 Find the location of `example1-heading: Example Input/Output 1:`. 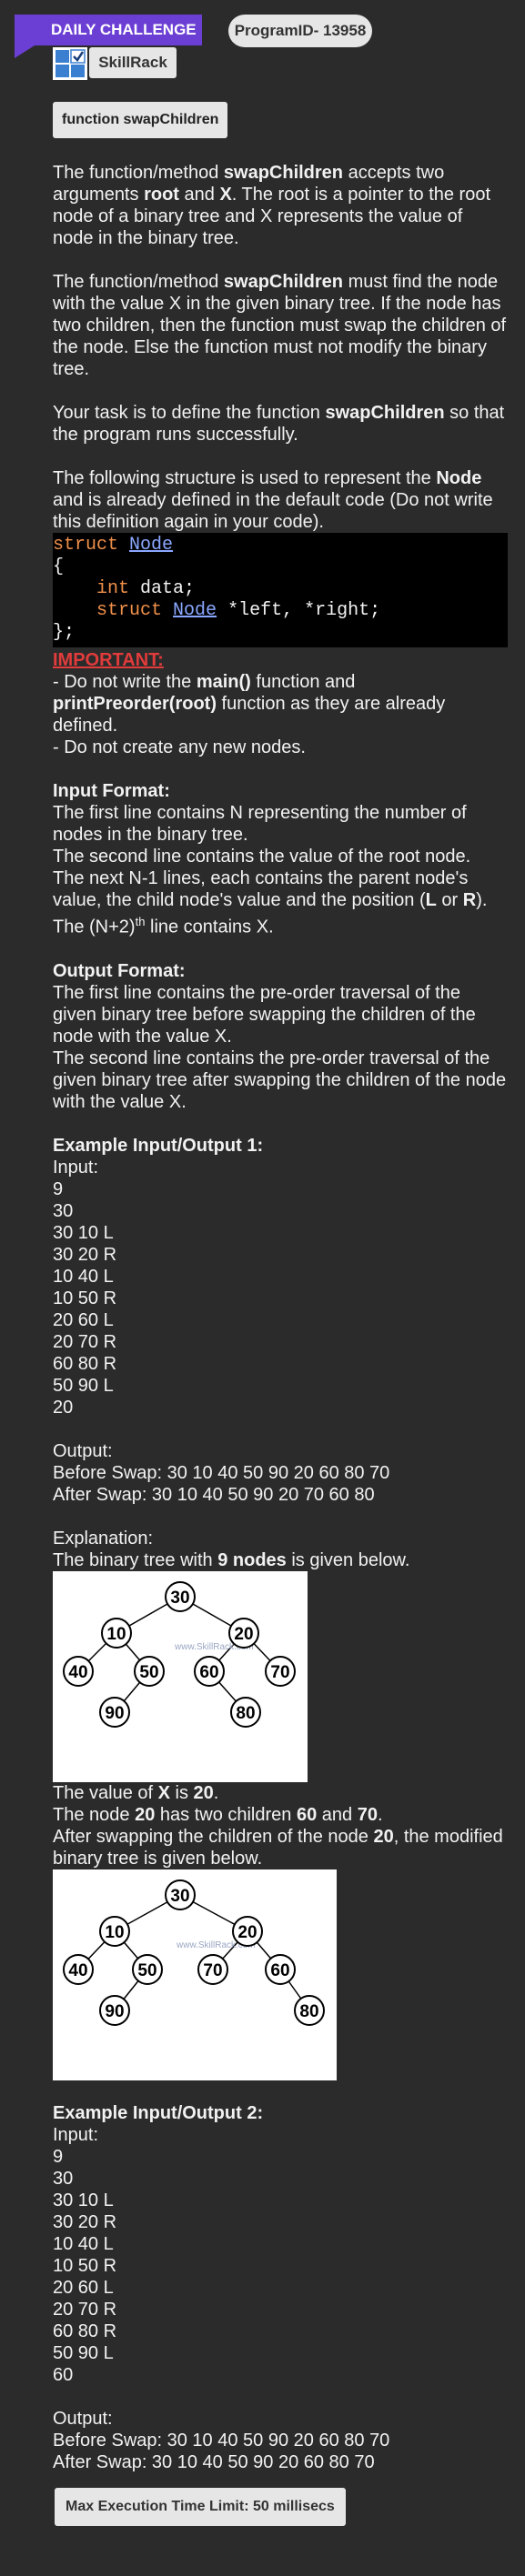

example1-heading: Example Input/Output 1: is located at coordinates (158, 1145).